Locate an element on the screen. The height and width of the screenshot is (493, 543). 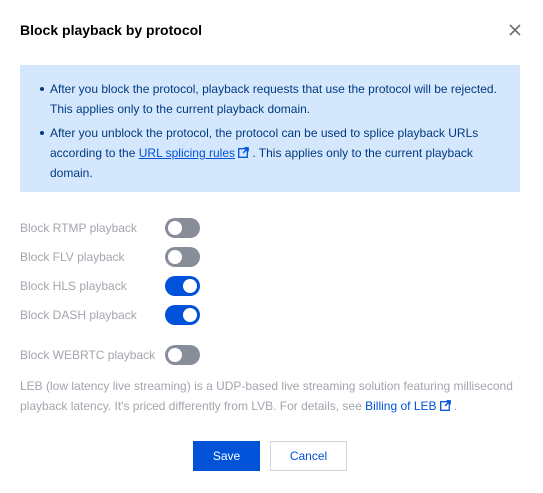
toggle-webrtc is located at coordinates (182, 355).